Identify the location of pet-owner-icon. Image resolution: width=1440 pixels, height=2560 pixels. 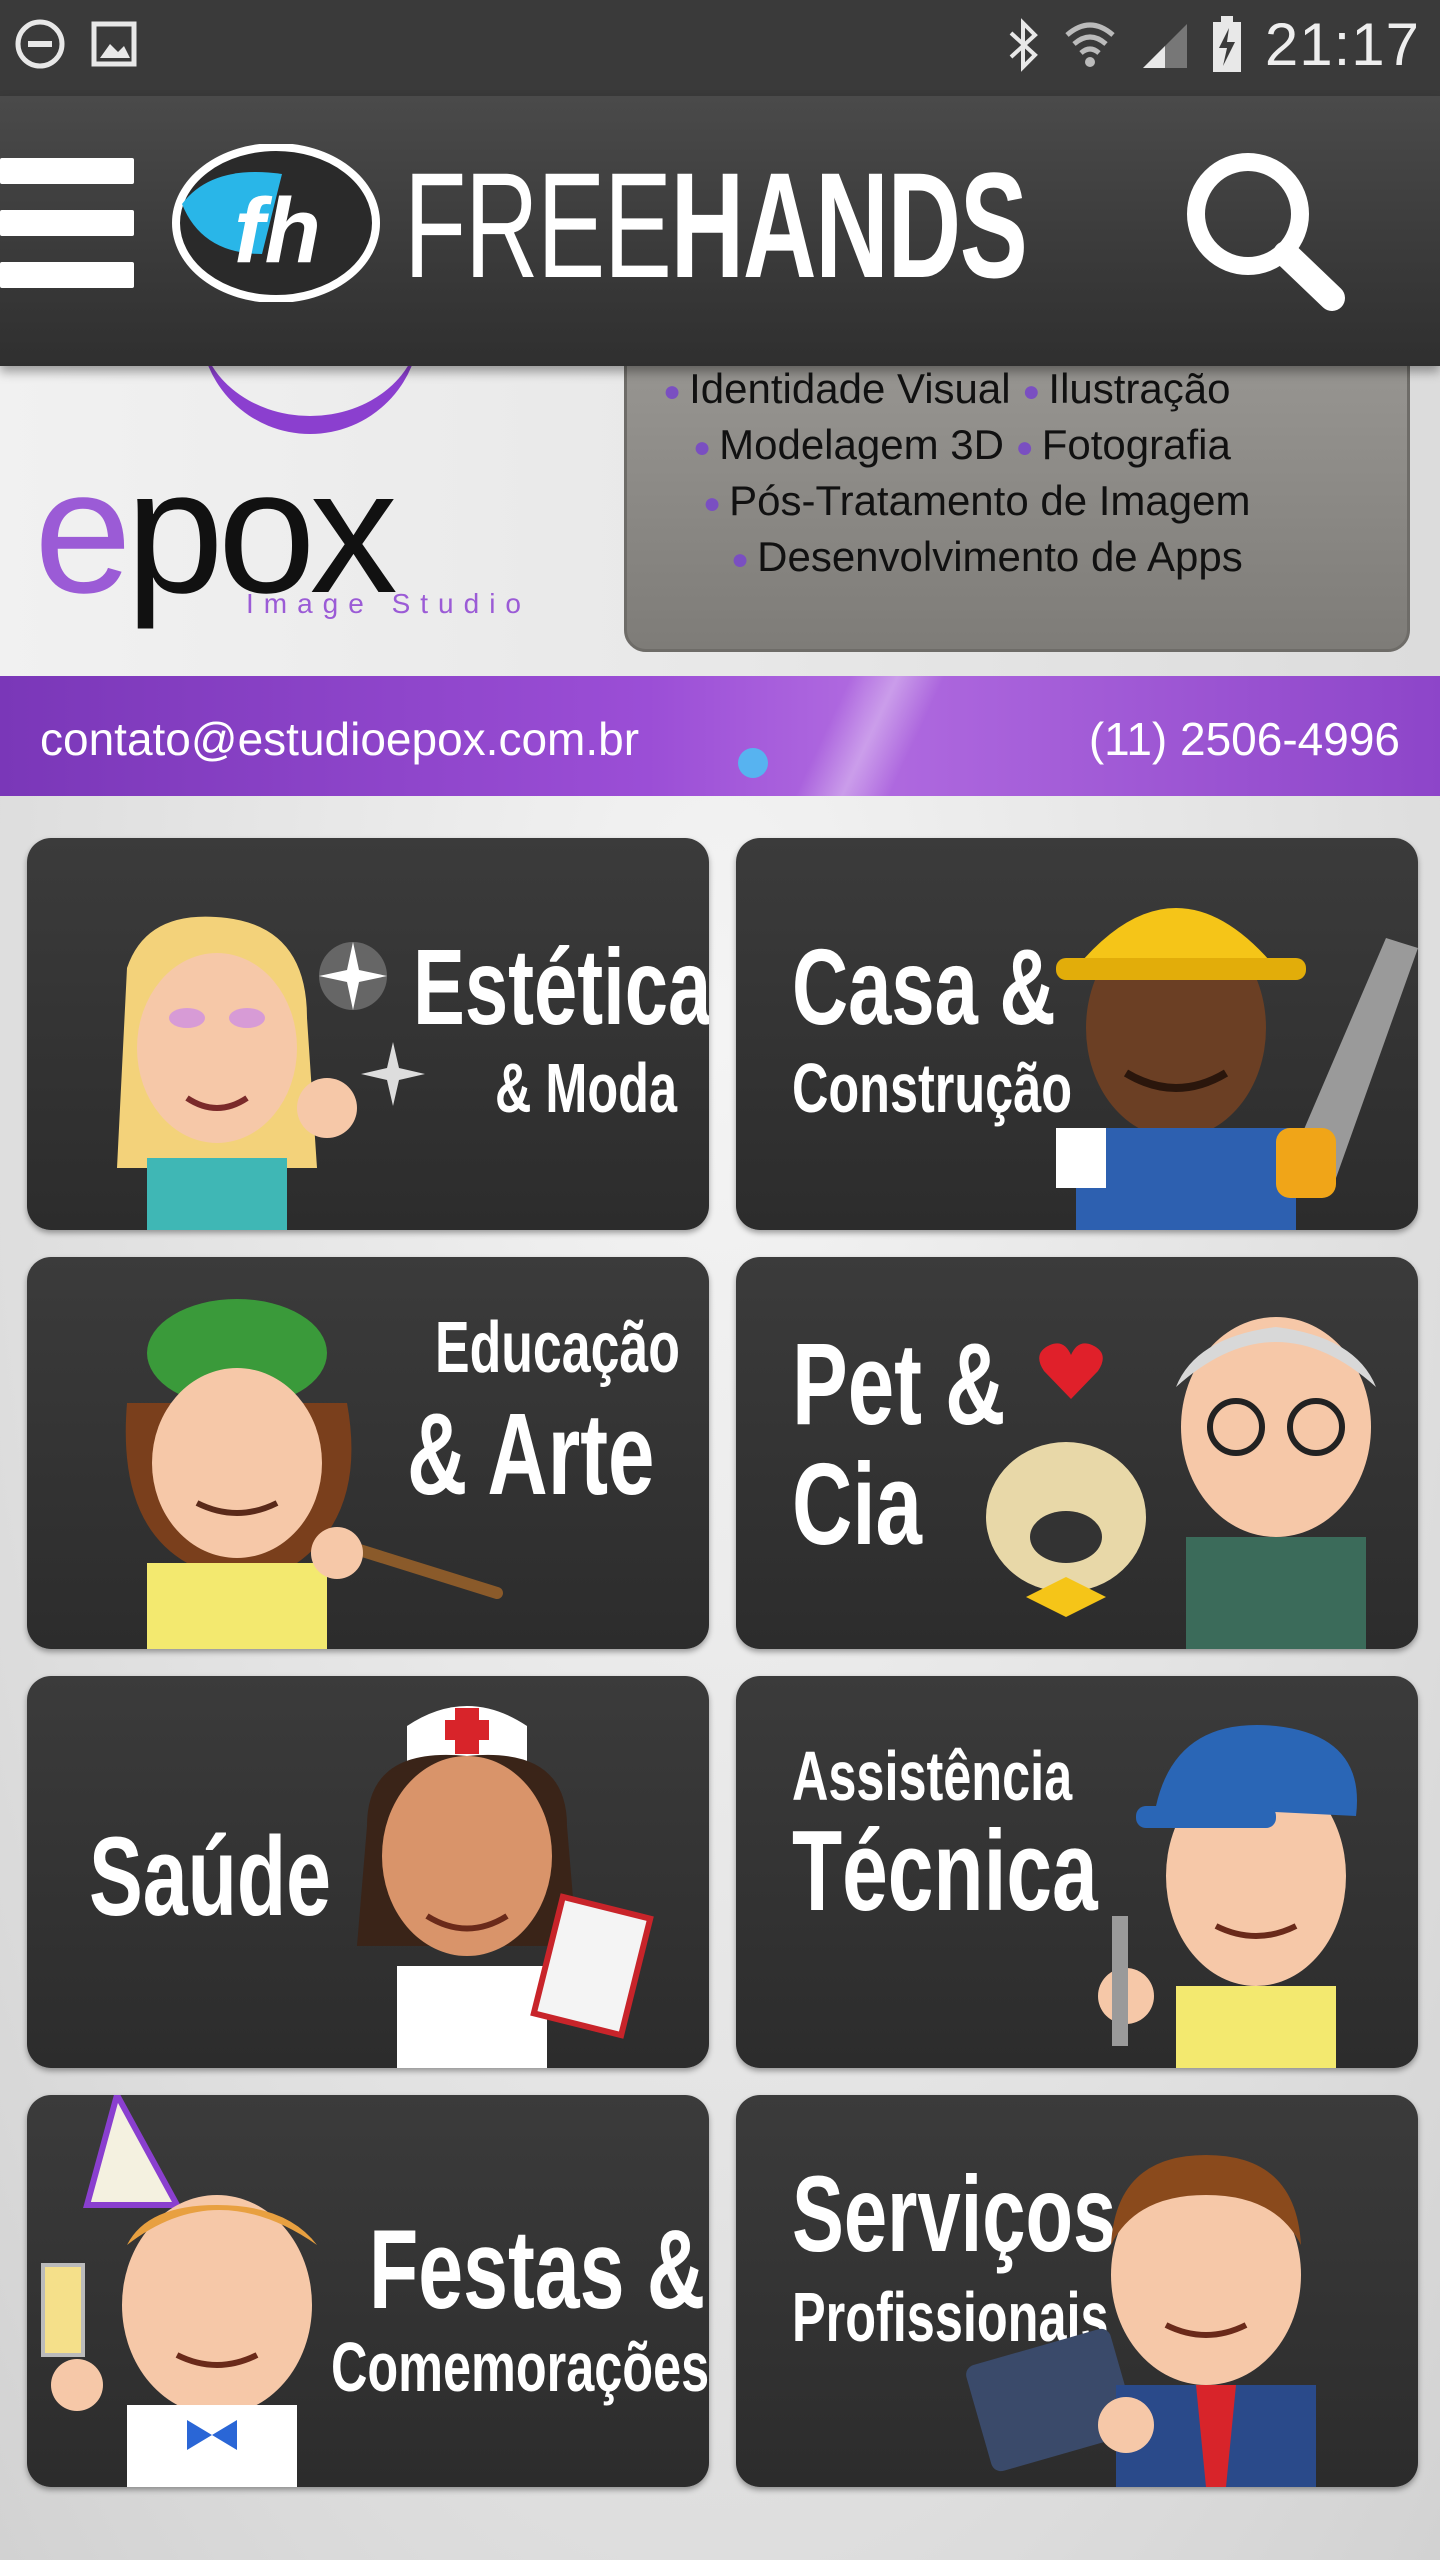
(1181, 1483).